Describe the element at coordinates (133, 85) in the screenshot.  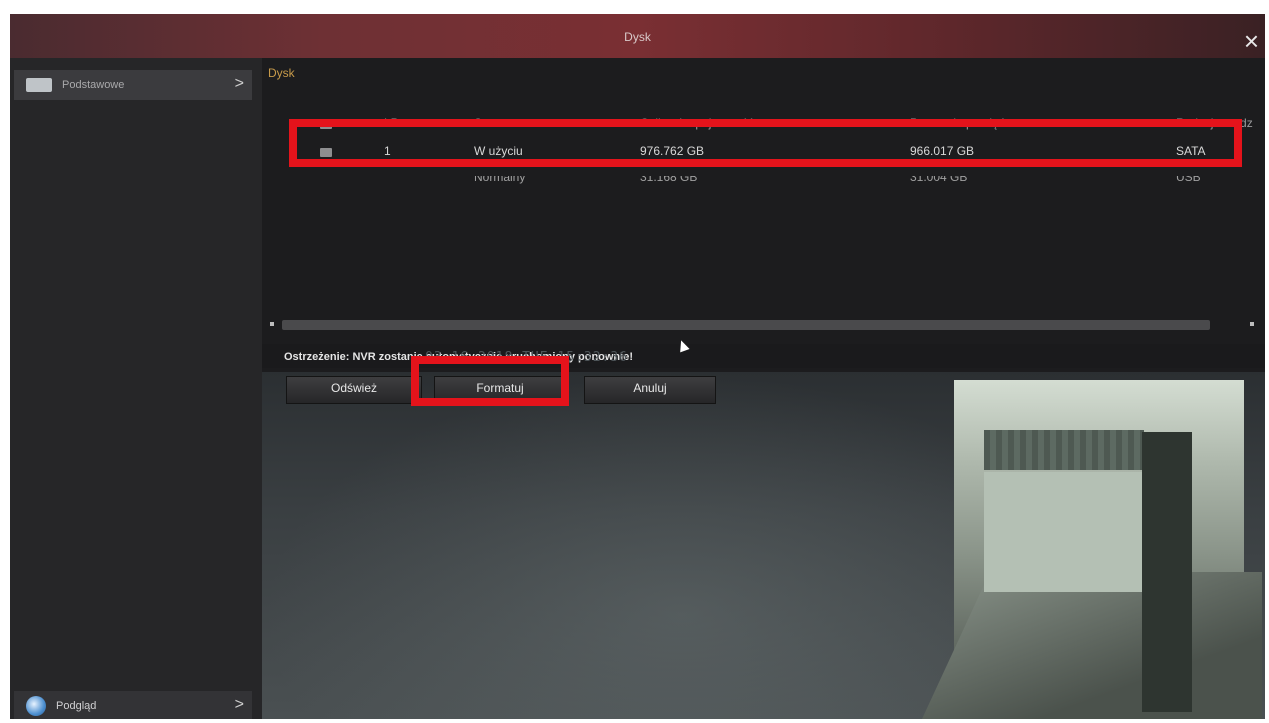
I see `sidebar-item-basic: Podstawowe >` at that location.